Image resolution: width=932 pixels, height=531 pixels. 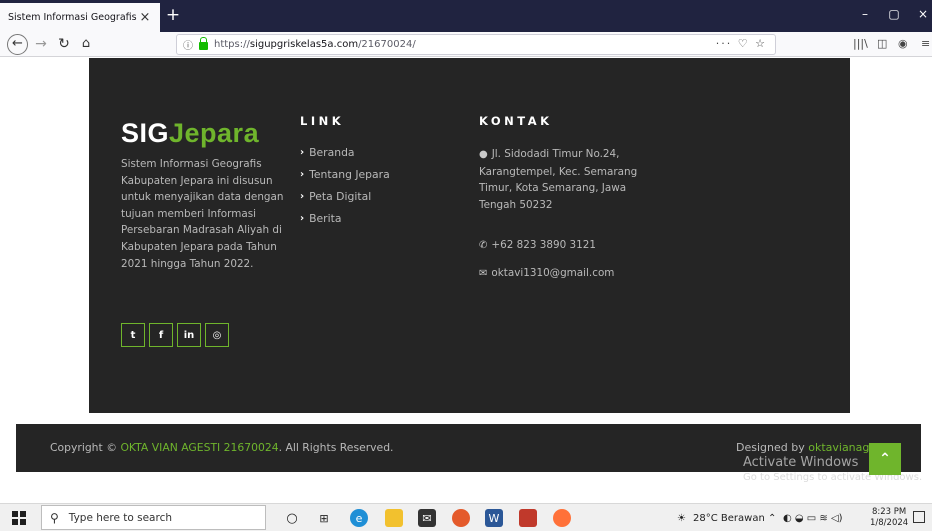 What do you see at coordinates (865, 14) in the screenshot?
I see `minimize-icon: –` at bounding box center [865, 14].